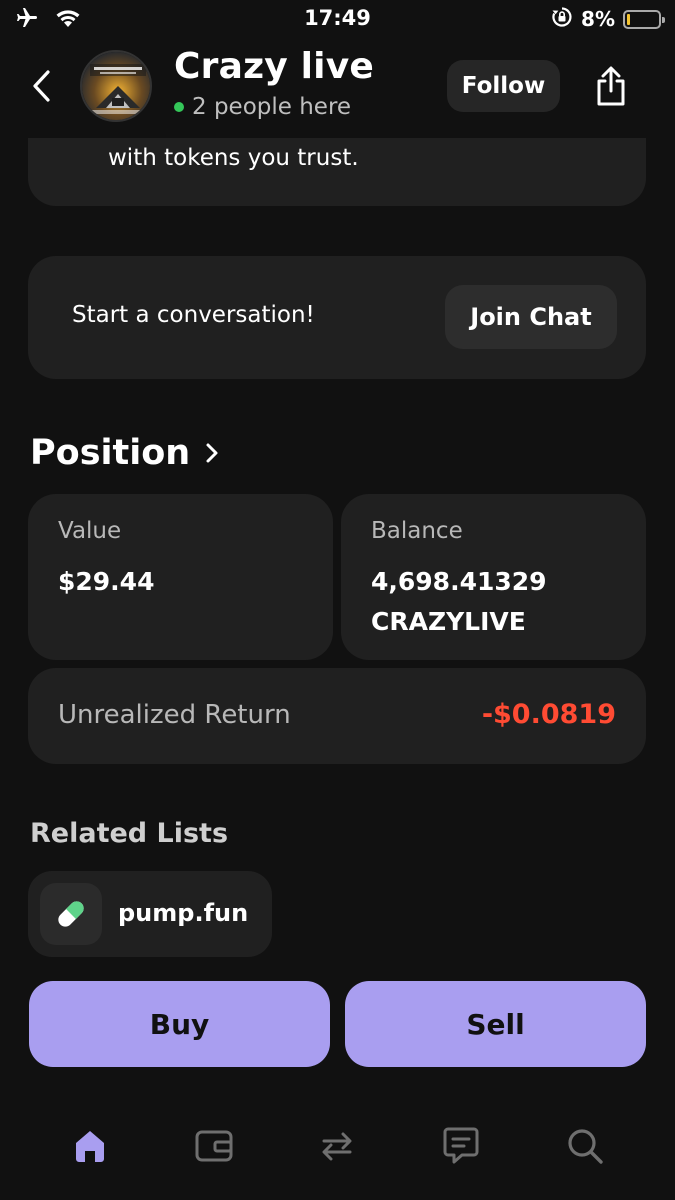 Image resolution: width=675 pixels, height=1200 pixels. I want to click on status-bar: 17:49 8%, so click(337, 20).